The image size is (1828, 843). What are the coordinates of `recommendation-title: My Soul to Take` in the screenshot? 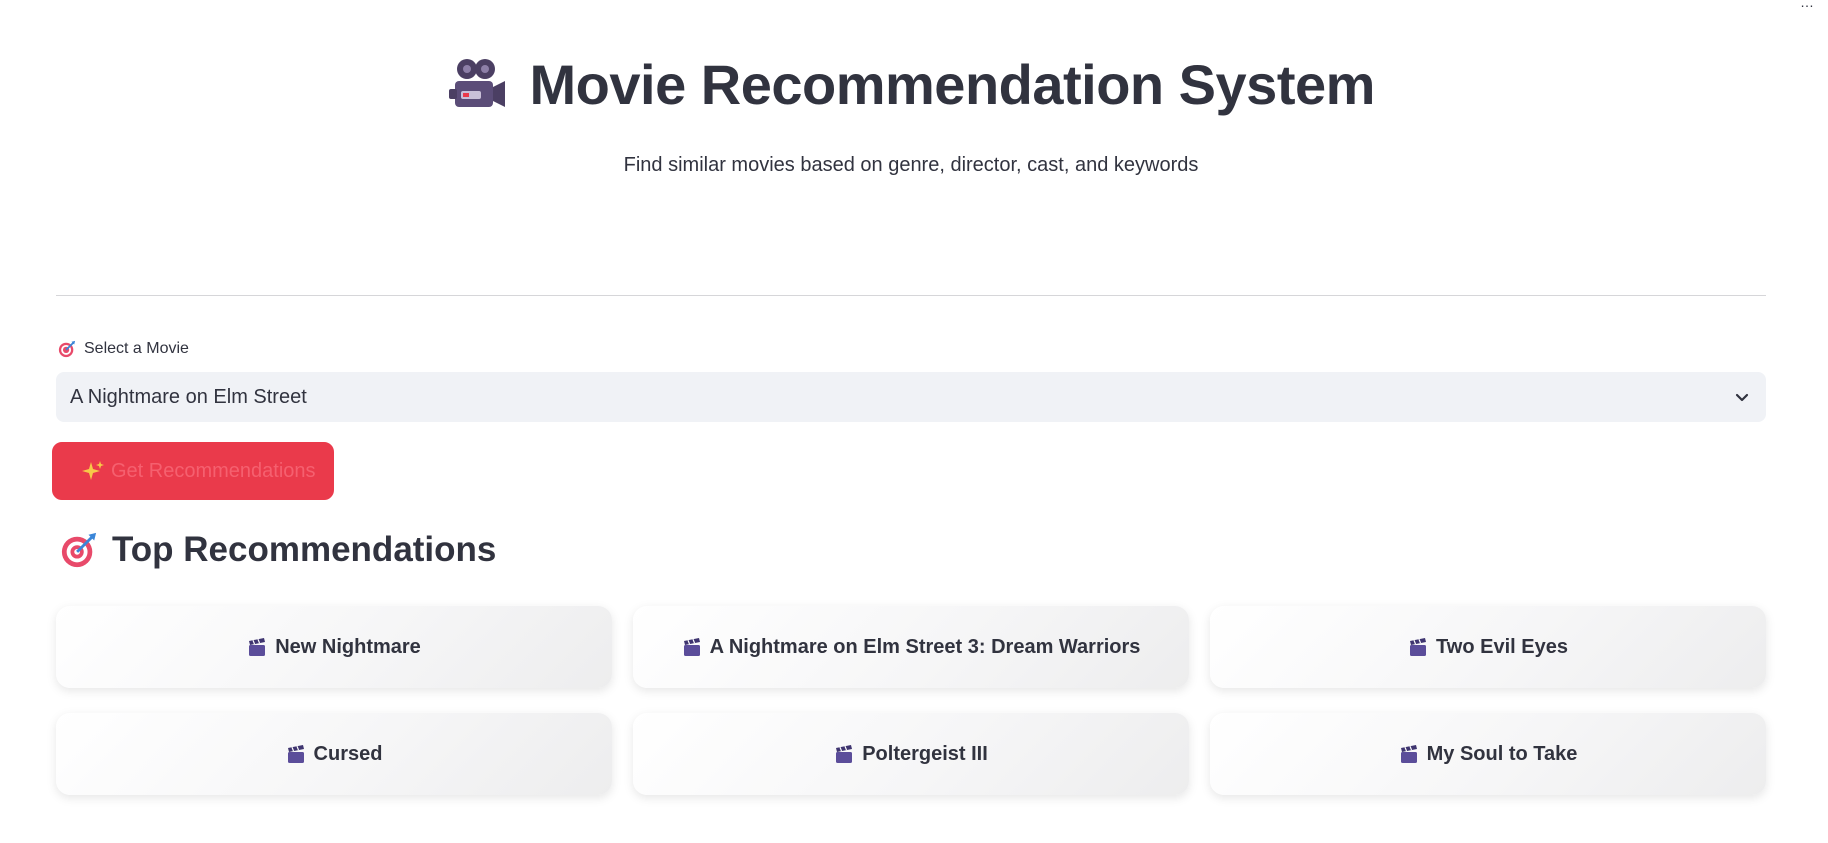 It's located at (1502, 753).